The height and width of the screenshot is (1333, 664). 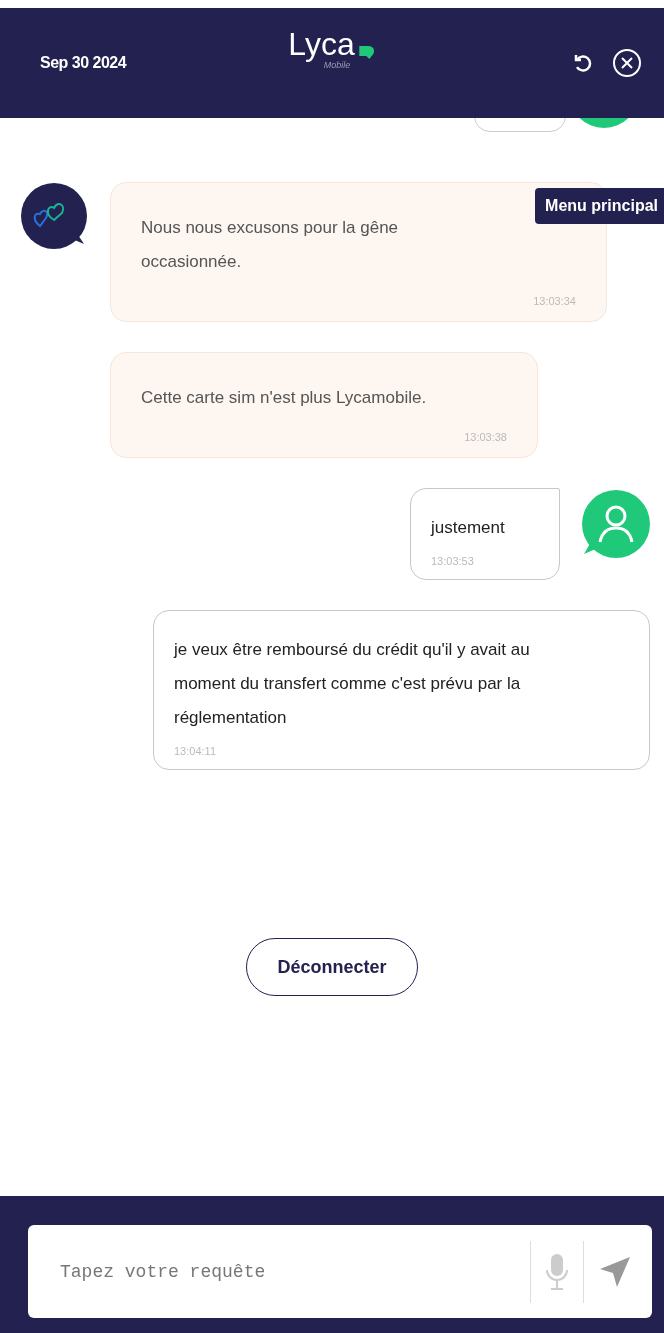 I want to click on brand-logo: Lyca, so click(x=321, y=44).